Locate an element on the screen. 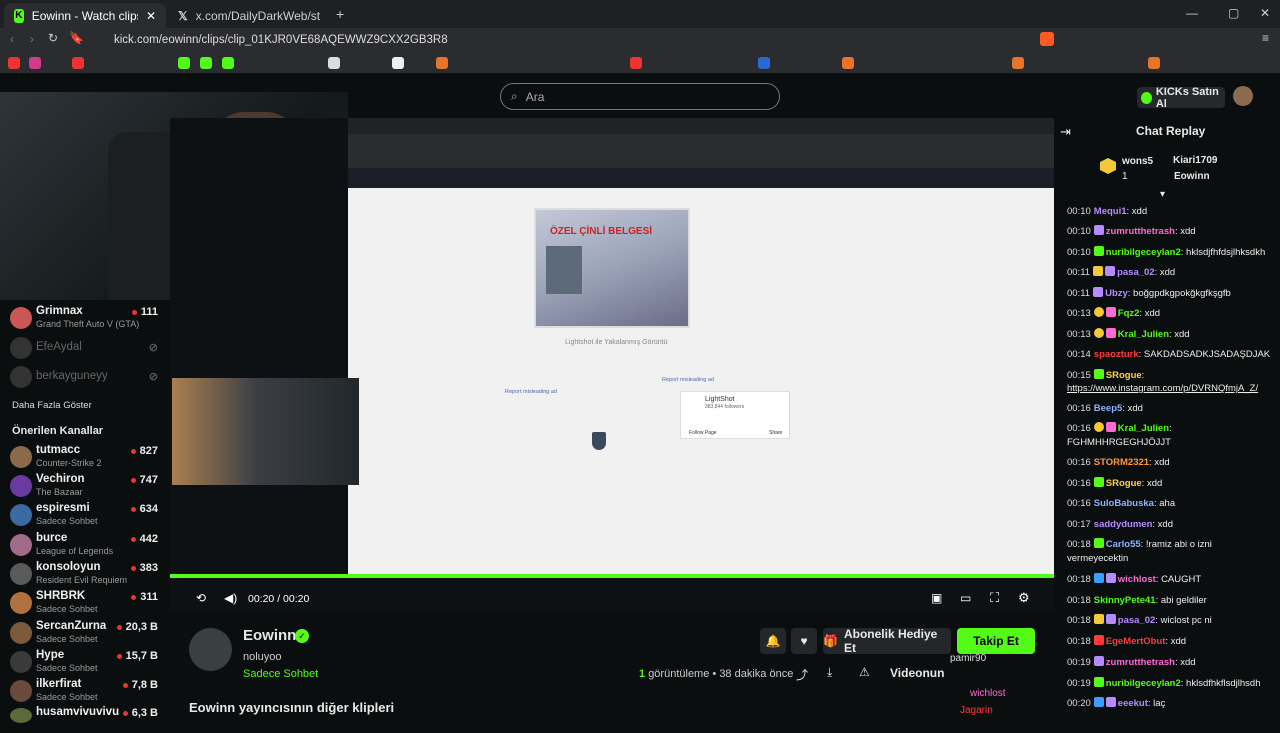 The image size is (1280, 733). gift-subscription-button: 🎁 Abonelik Hediye Et is located at coordinates (887, 641).